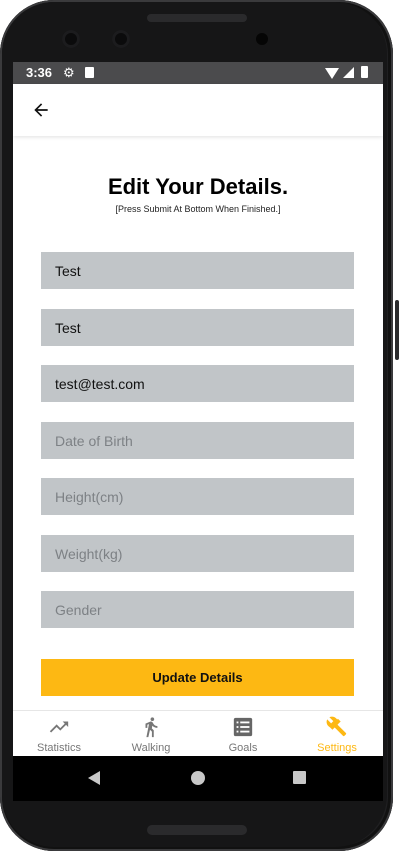  What do you see at coordinates (121, 39) in the screenshot?
I see `front-camera-secondary` at bounding box center [121, 39].